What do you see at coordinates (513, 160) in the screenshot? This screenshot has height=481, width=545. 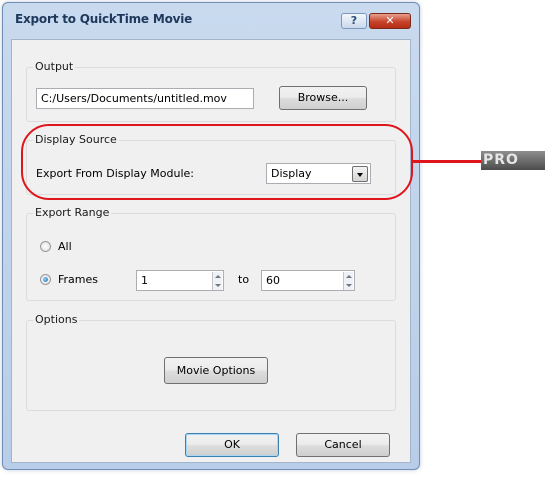 I see `pro-badge: PRO` at bounding box center [513, 160].